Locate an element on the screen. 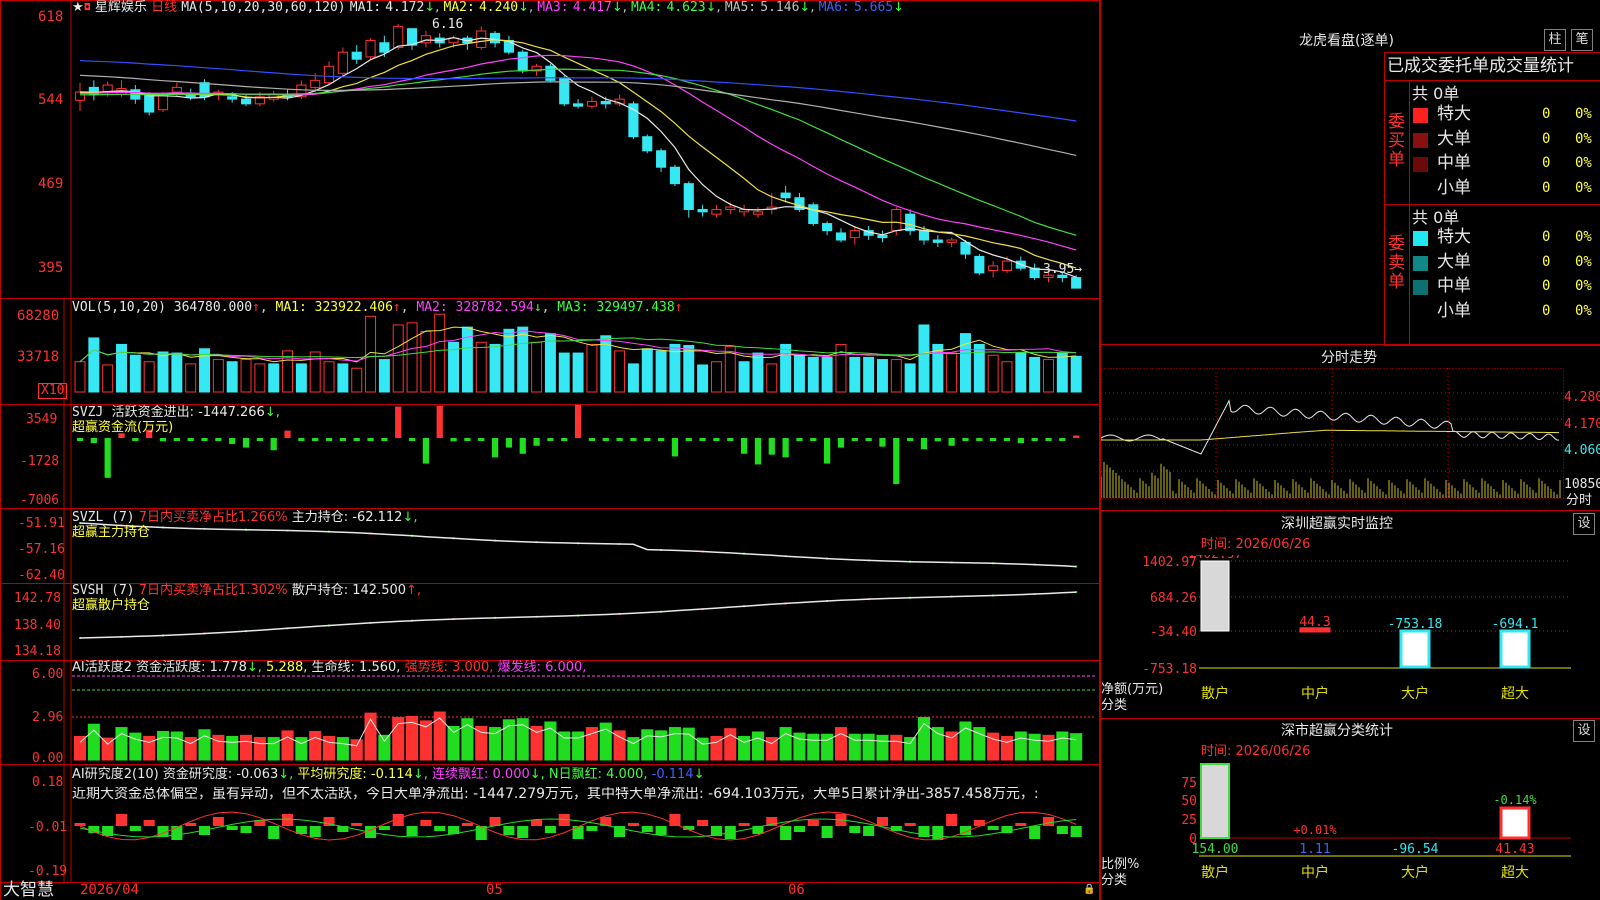 The height and width of the screenshot is (900, 1600). ma1-label: MA1: is located at coordinates (365, 7).